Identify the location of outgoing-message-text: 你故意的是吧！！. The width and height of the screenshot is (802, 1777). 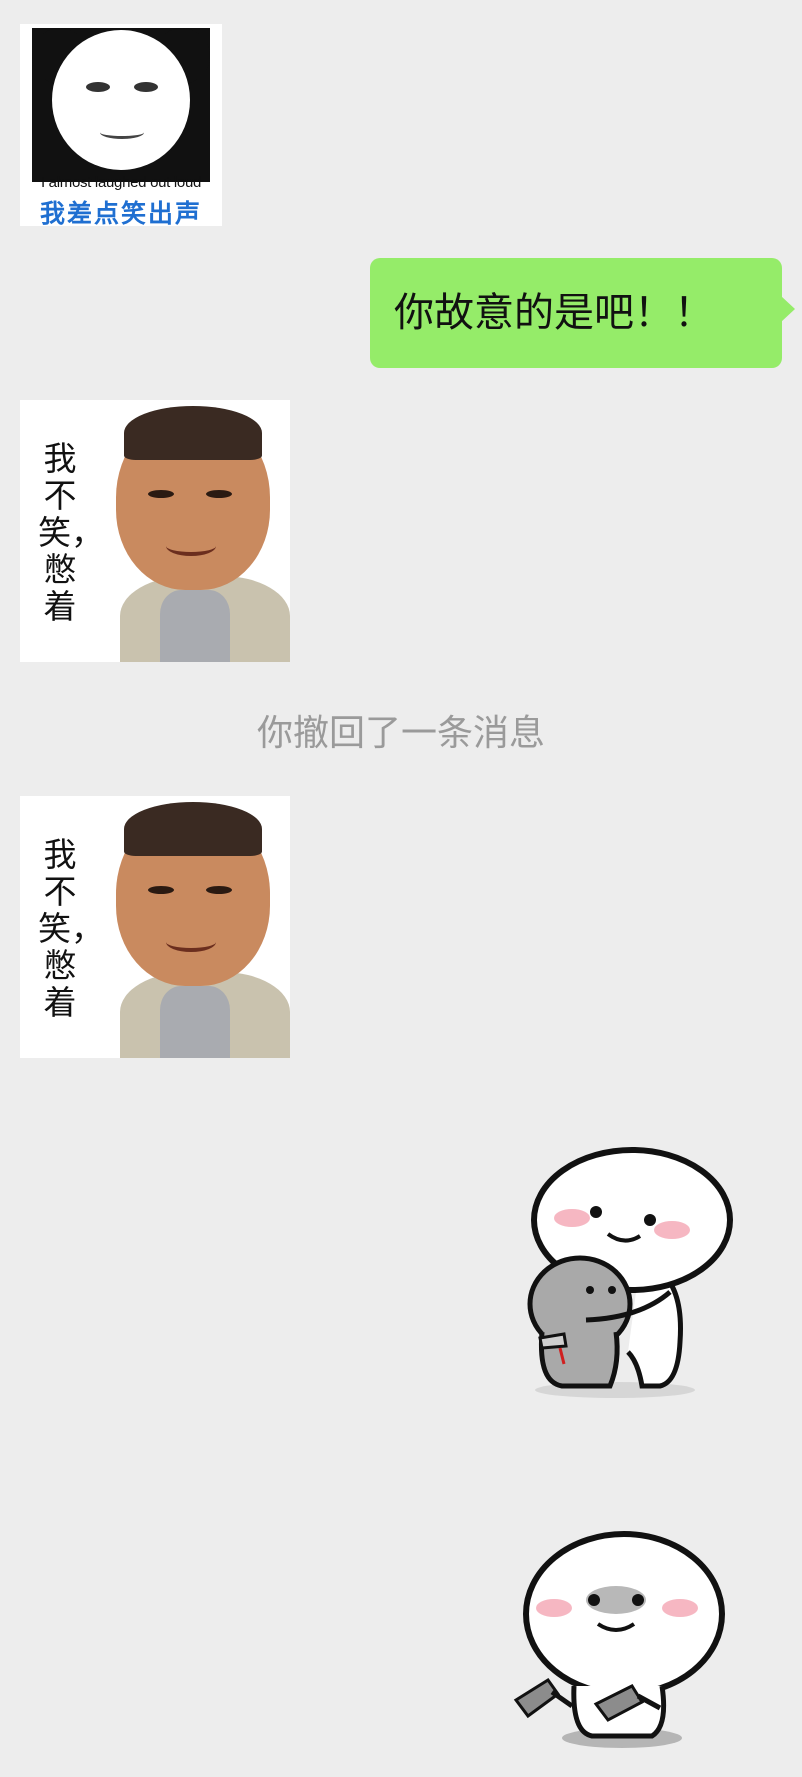
(554, 313).